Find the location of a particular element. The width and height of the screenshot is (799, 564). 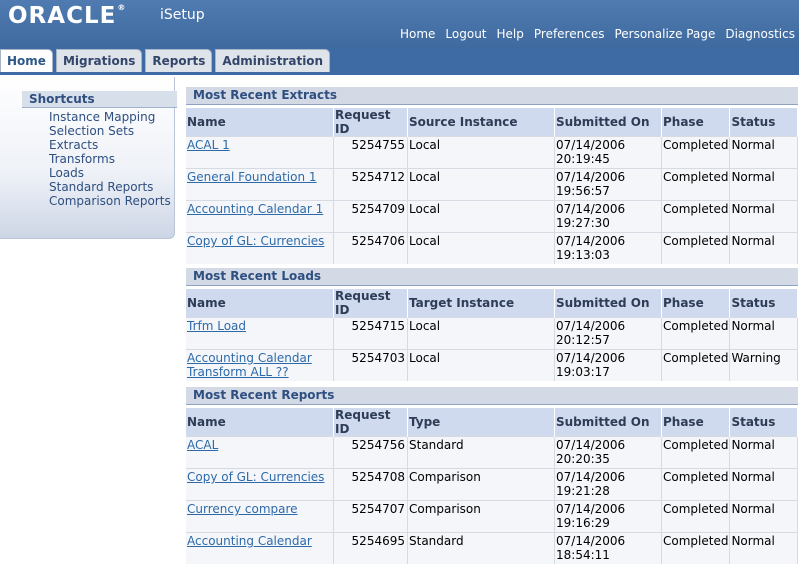

shortcut-instance-mapping: Instance Mapping is located at coordinates (110, 117).